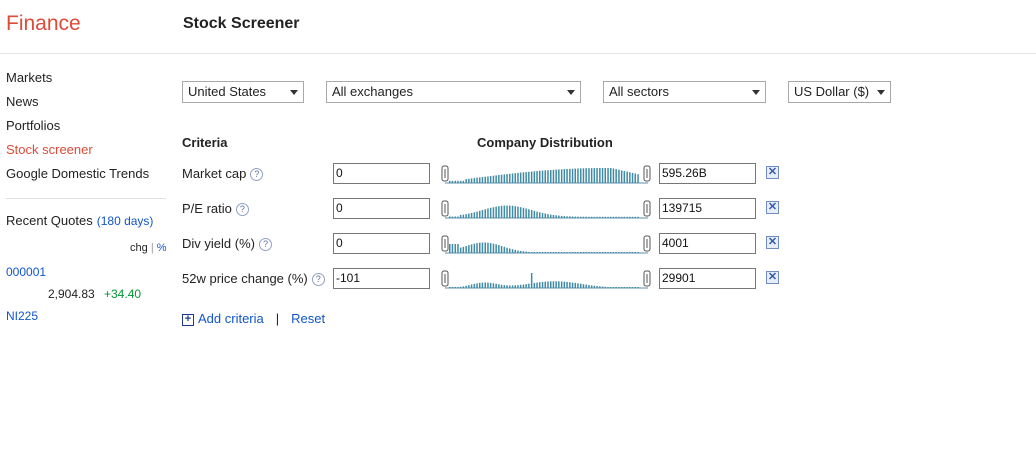 The width and height of the screenshot is (1036, 460). What do you see at coordinates (22, 316) in the screenshot?
I see `quote-symbol-link: NI225` at bounding box center [22, 316].